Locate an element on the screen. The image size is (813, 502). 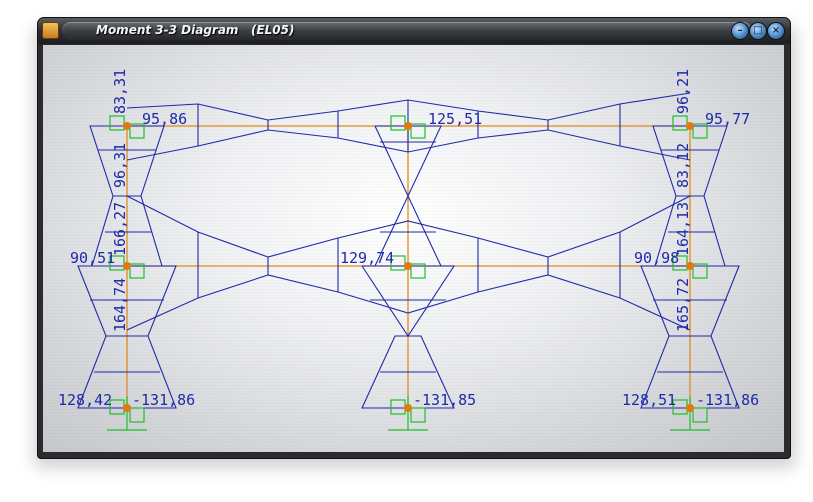
moment-label: -131,85 is located at coordinates (444, 400).